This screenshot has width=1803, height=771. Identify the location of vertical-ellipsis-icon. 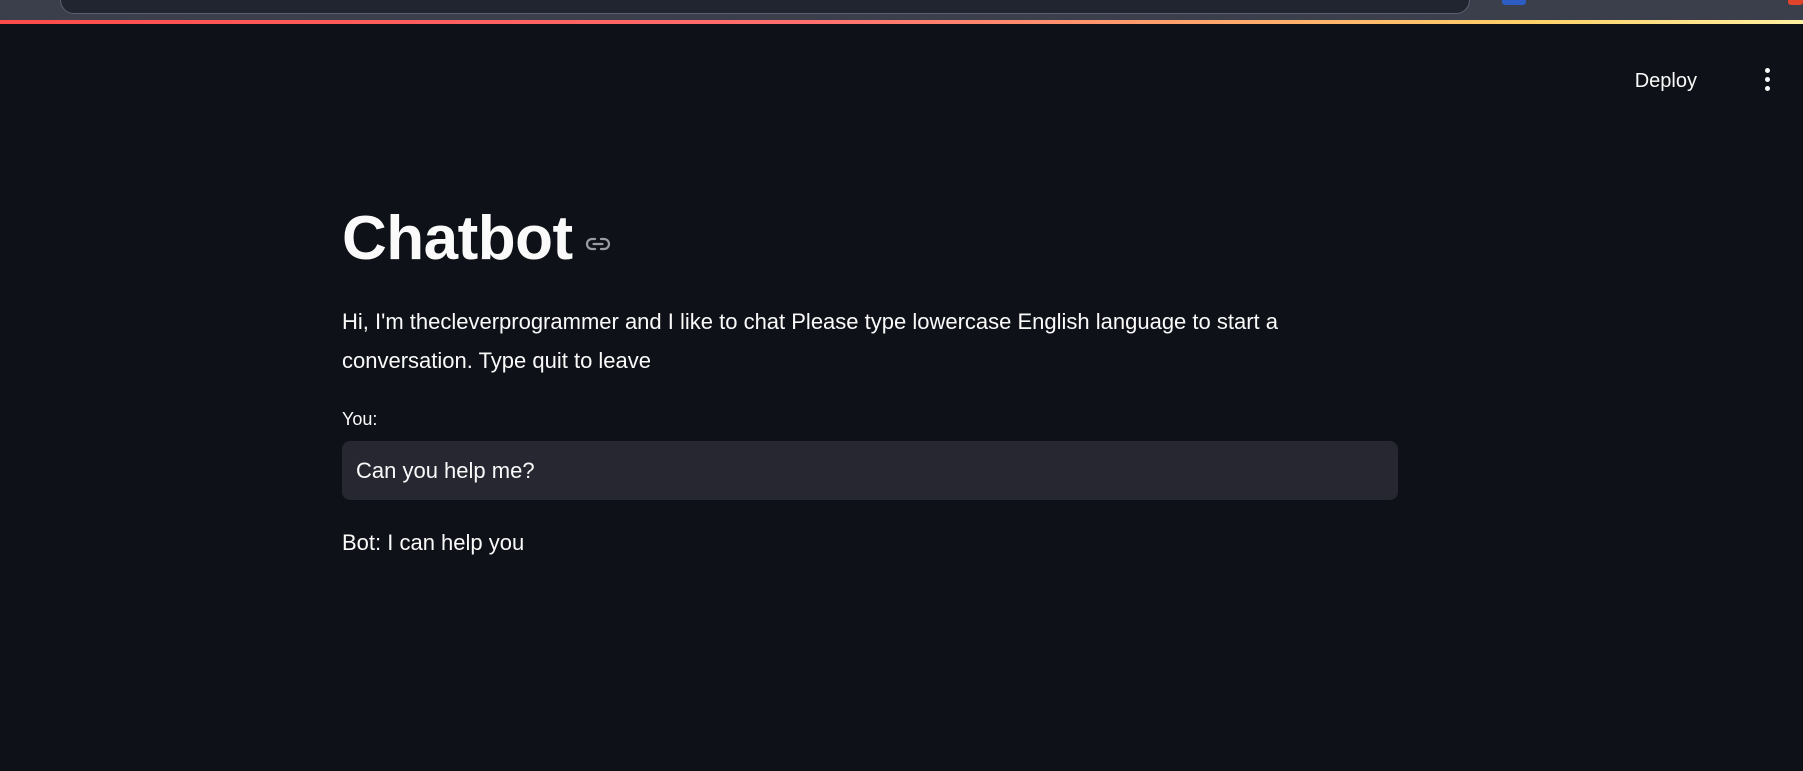
(1767, 70).